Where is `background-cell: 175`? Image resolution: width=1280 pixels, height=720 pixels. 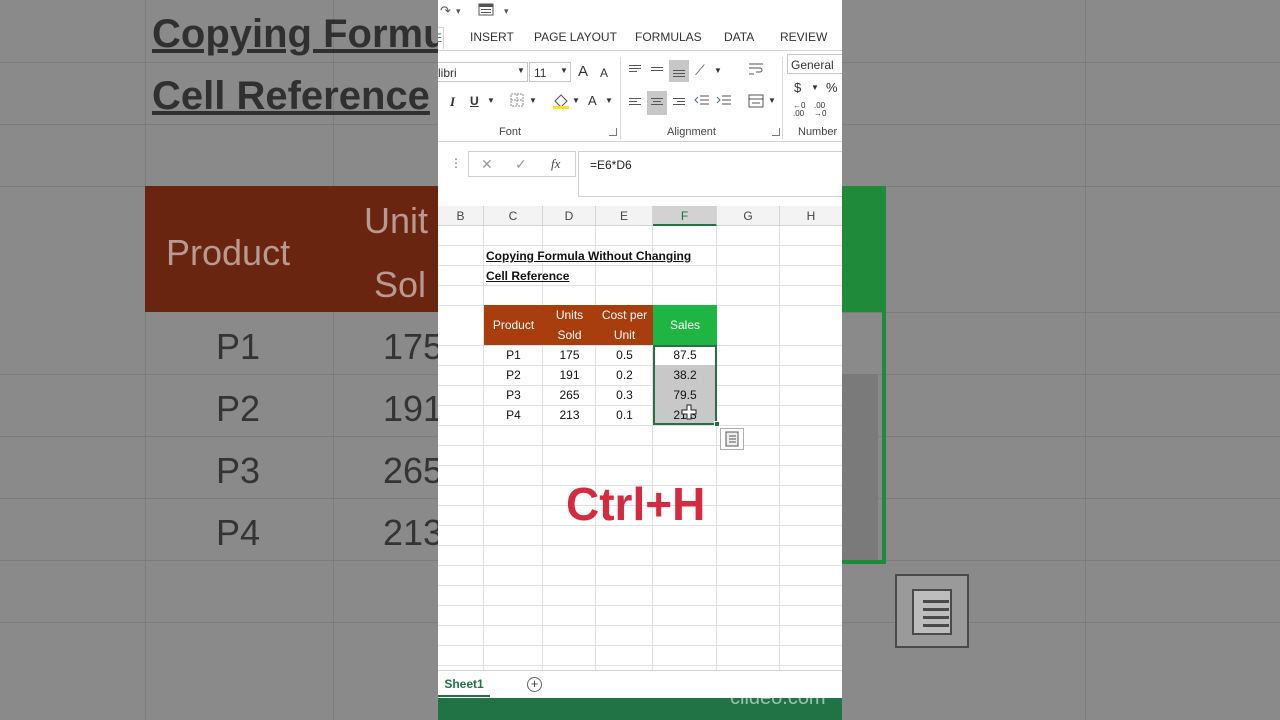 background-cell: 175 is located at coordinates (410, 346).